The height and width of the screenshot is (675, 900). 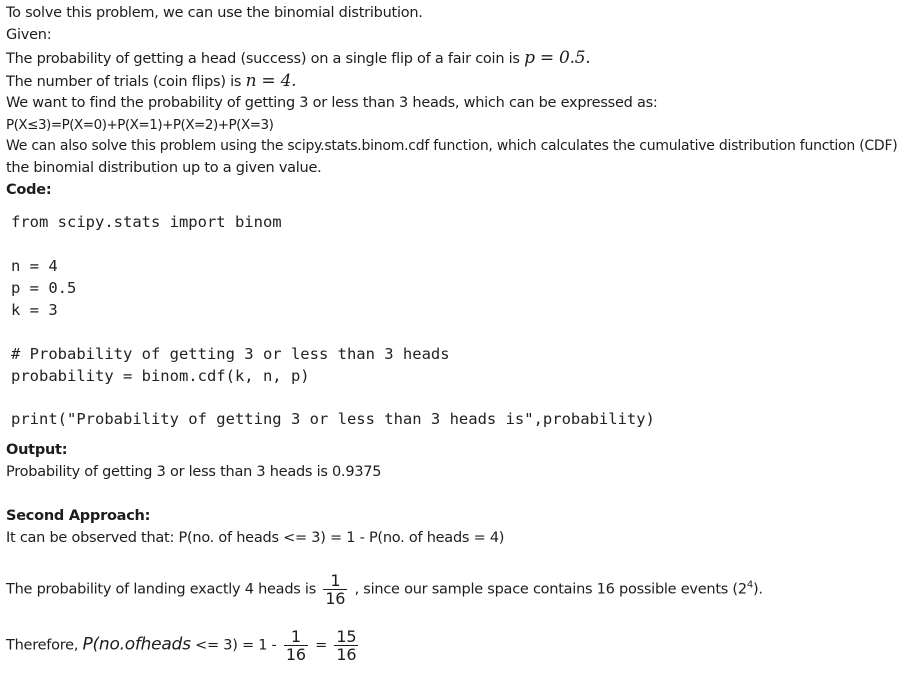 What do you see at coordinates (346, 636) in the screenshot?
I see `fraction-numerator: 15` at bounding box center [346, 636].